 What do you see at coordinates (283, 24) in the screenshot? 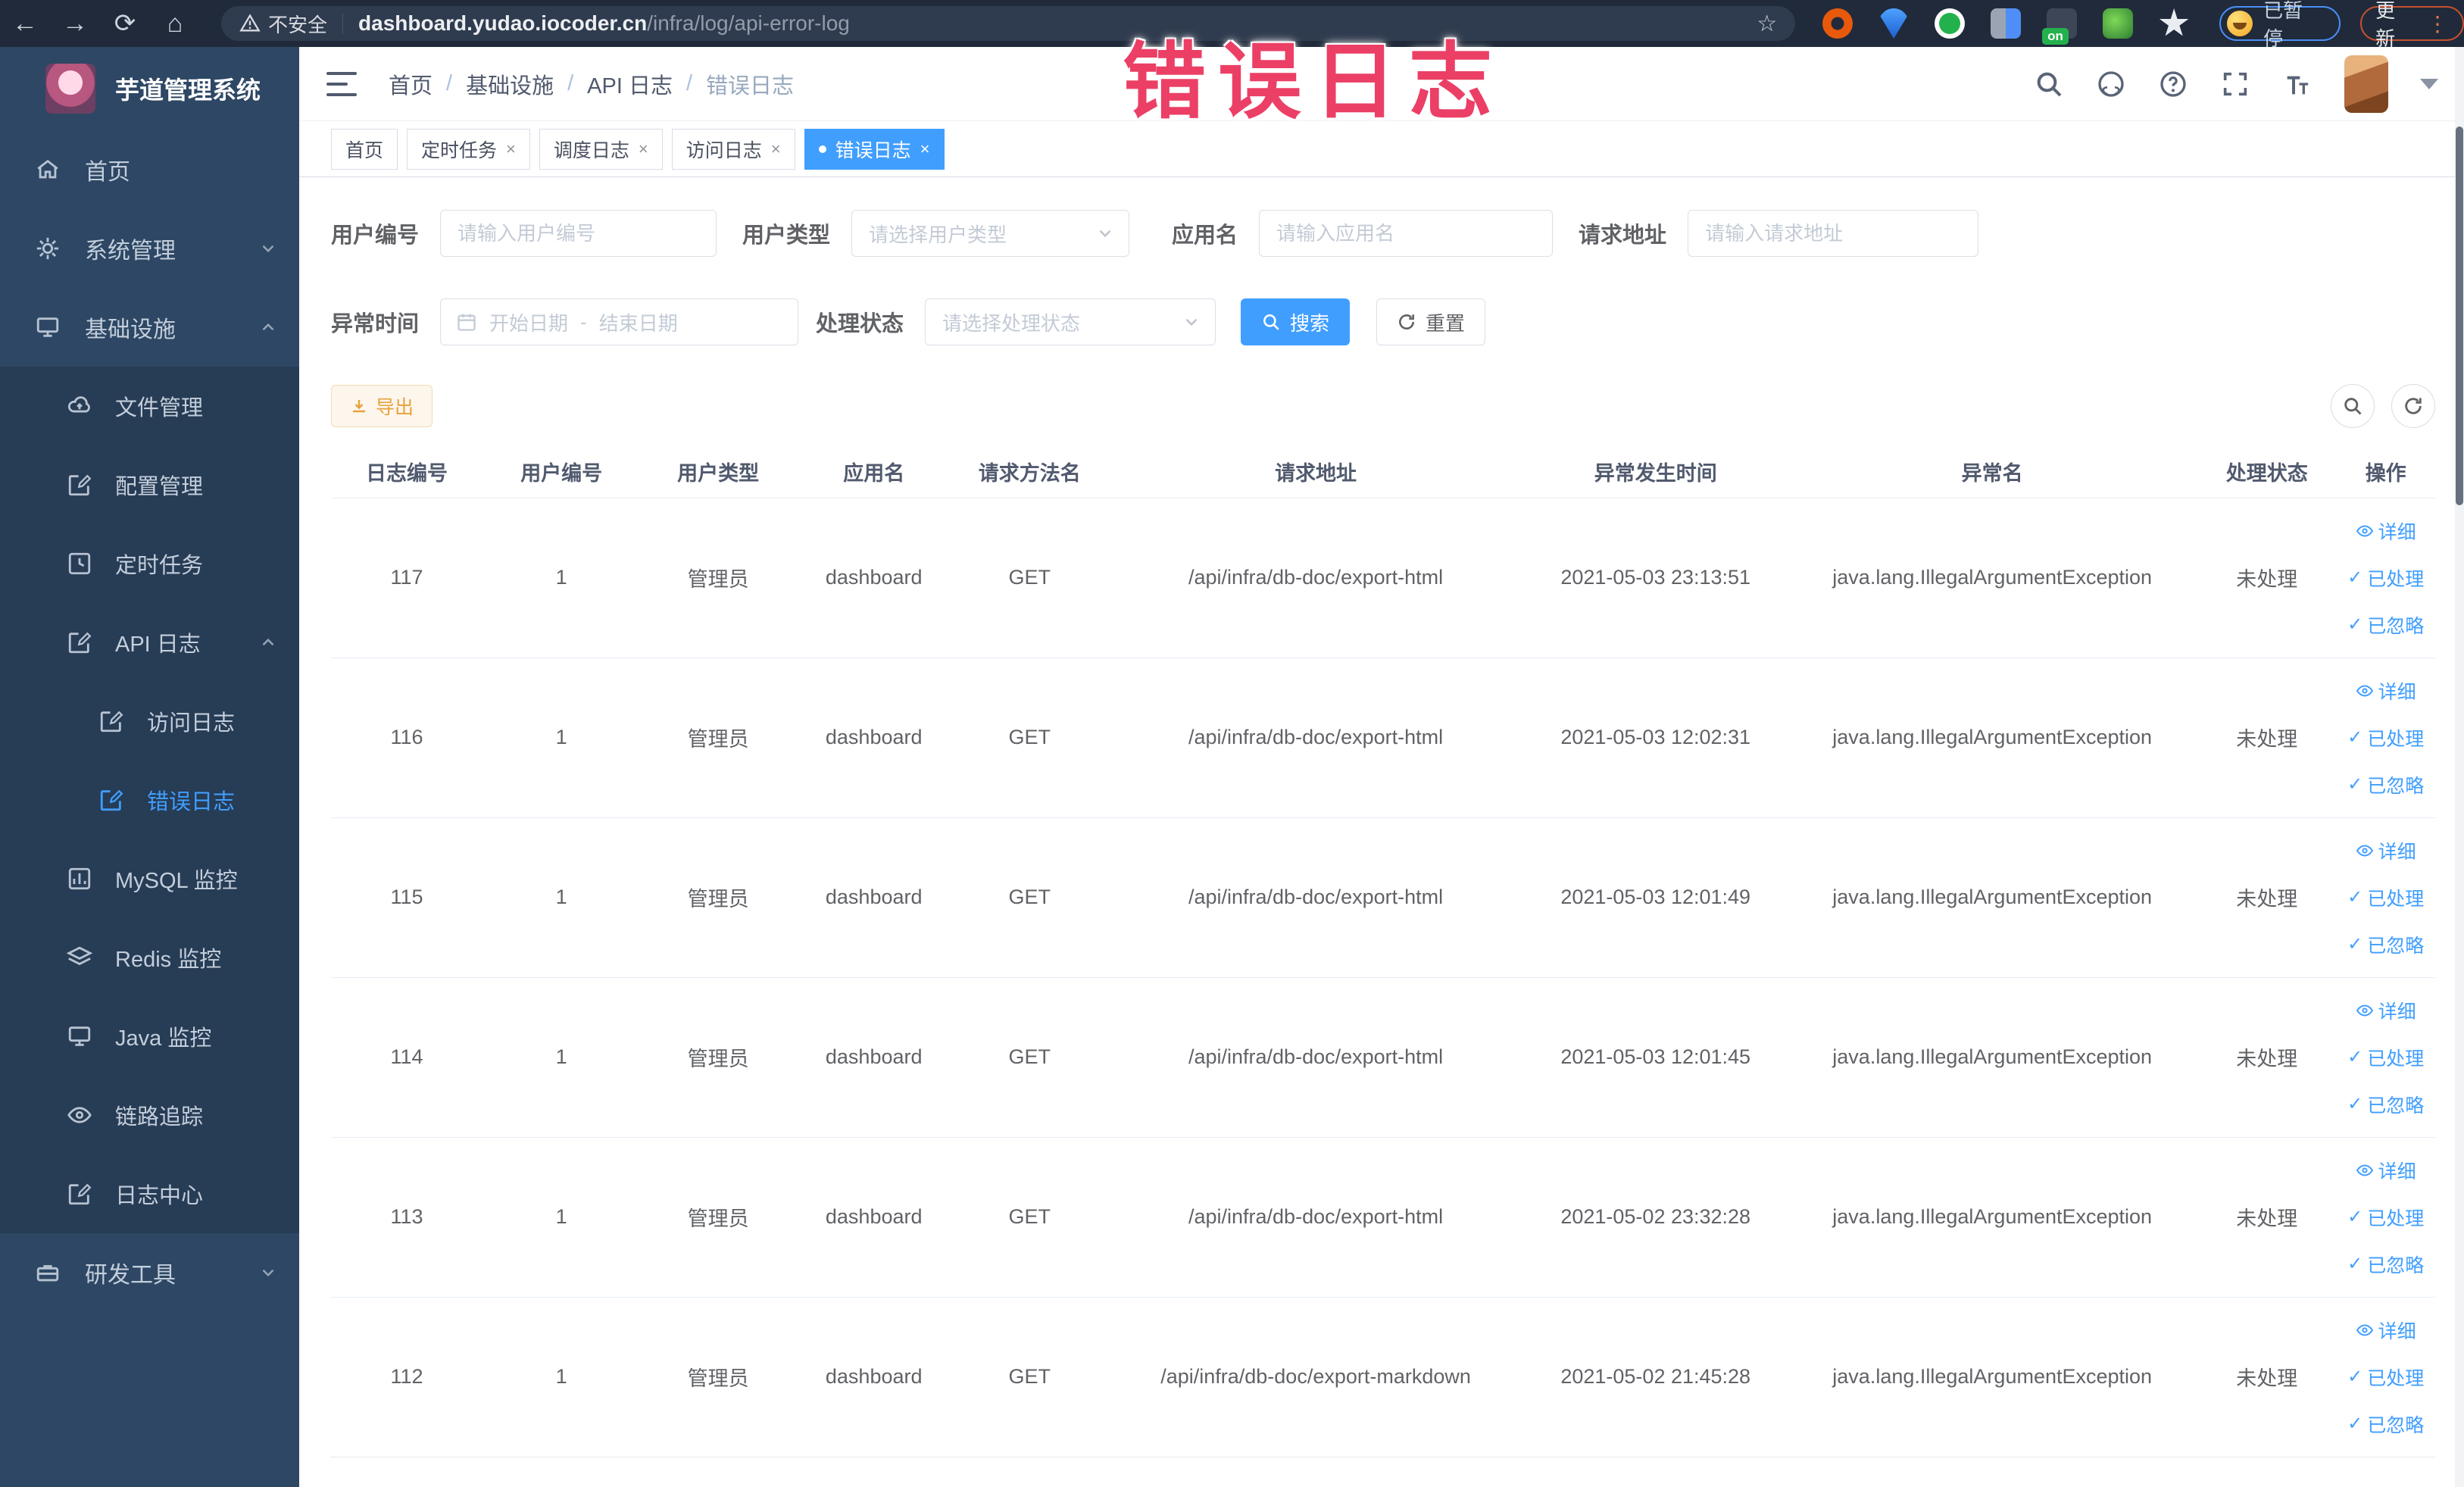
I see `security-indicator: 不安全` at bounding box center [283, 24].